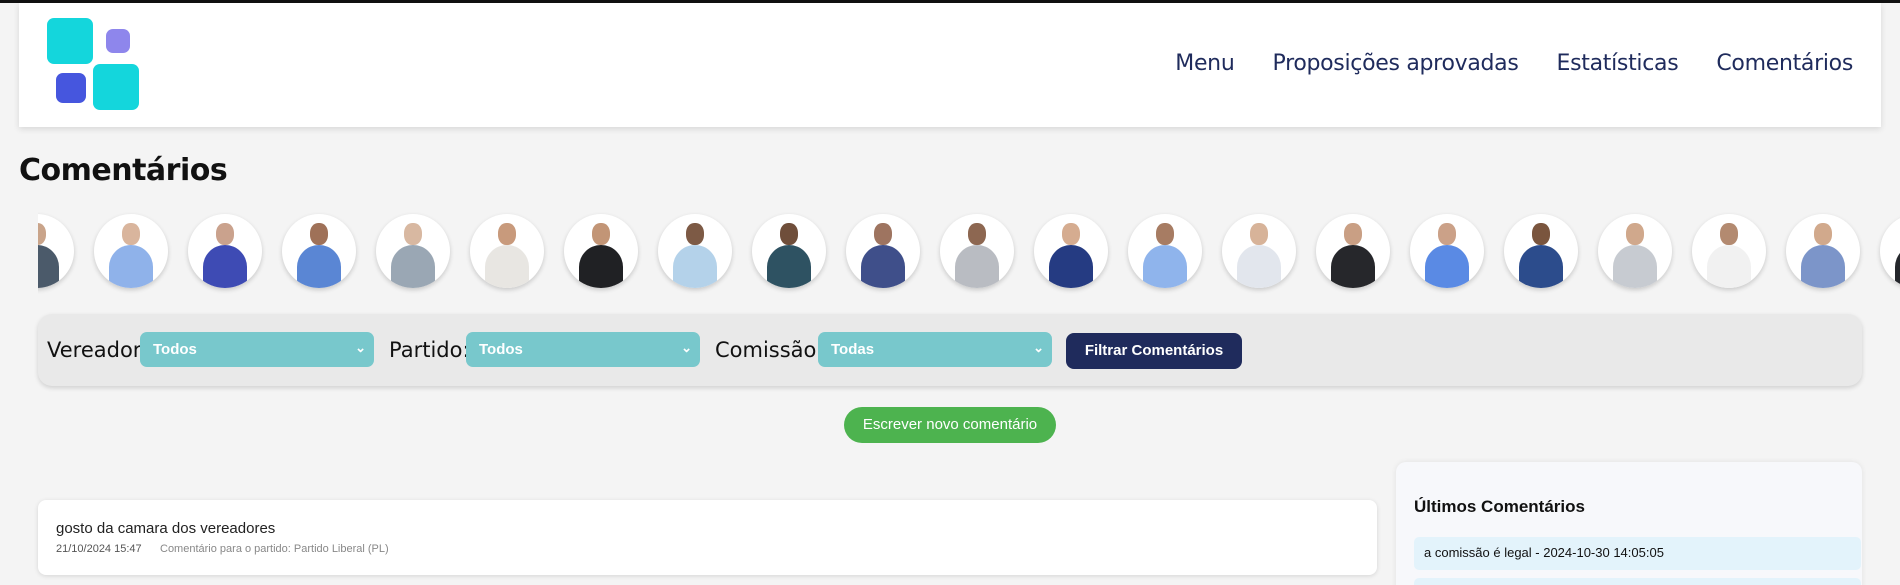 Image resolution: width=1900 pixels, height=585 pixels. Describe the element at coordinates (1499, 506) in the screenshot. I see `sidebar-title: Últimos Comentários` at that location.